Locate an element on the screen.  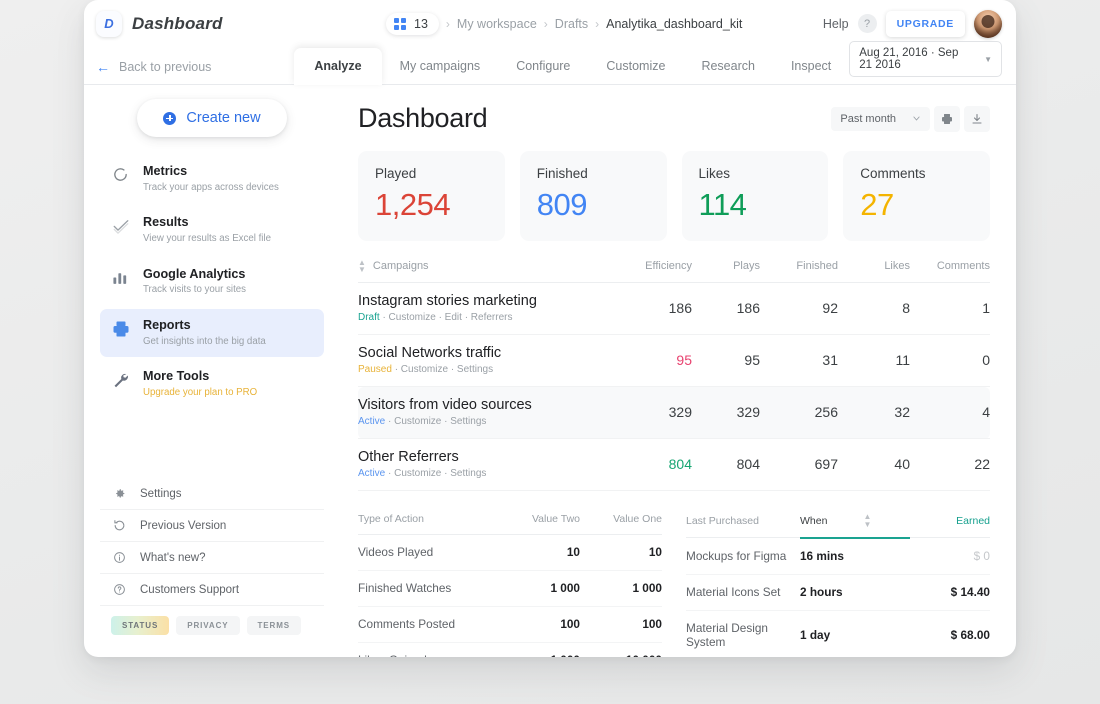
value-one: 100 is located at coordinates (621, 625).